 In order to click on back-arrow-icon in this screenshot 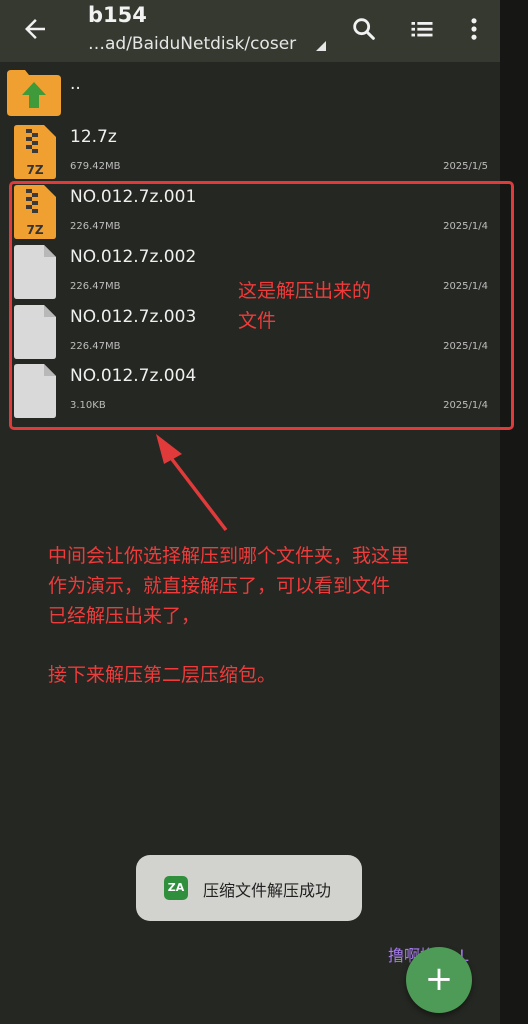, I will do `click(35, 29)`.